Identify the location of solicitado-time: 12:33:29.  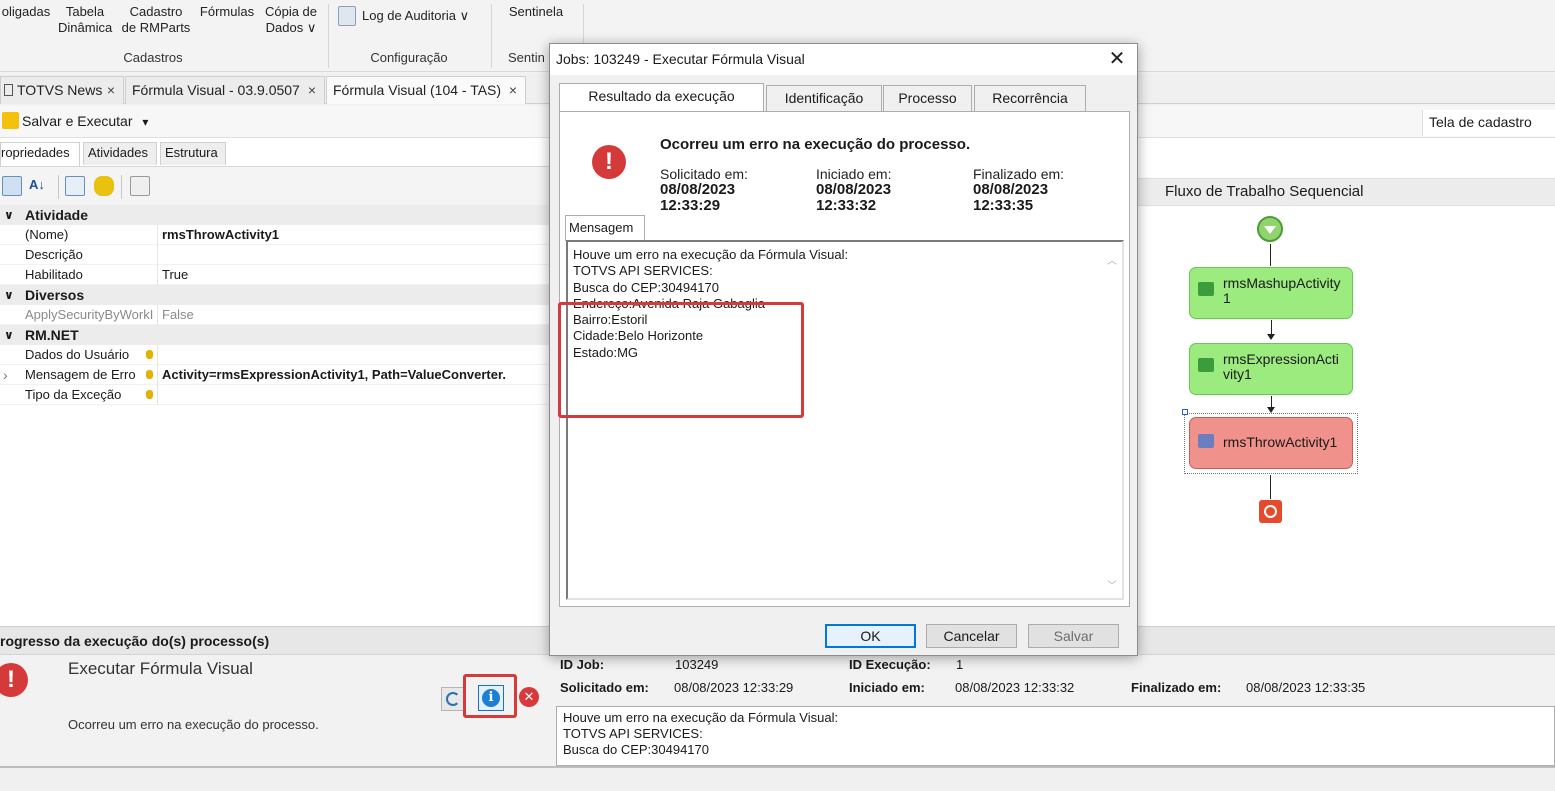
(690, 205).